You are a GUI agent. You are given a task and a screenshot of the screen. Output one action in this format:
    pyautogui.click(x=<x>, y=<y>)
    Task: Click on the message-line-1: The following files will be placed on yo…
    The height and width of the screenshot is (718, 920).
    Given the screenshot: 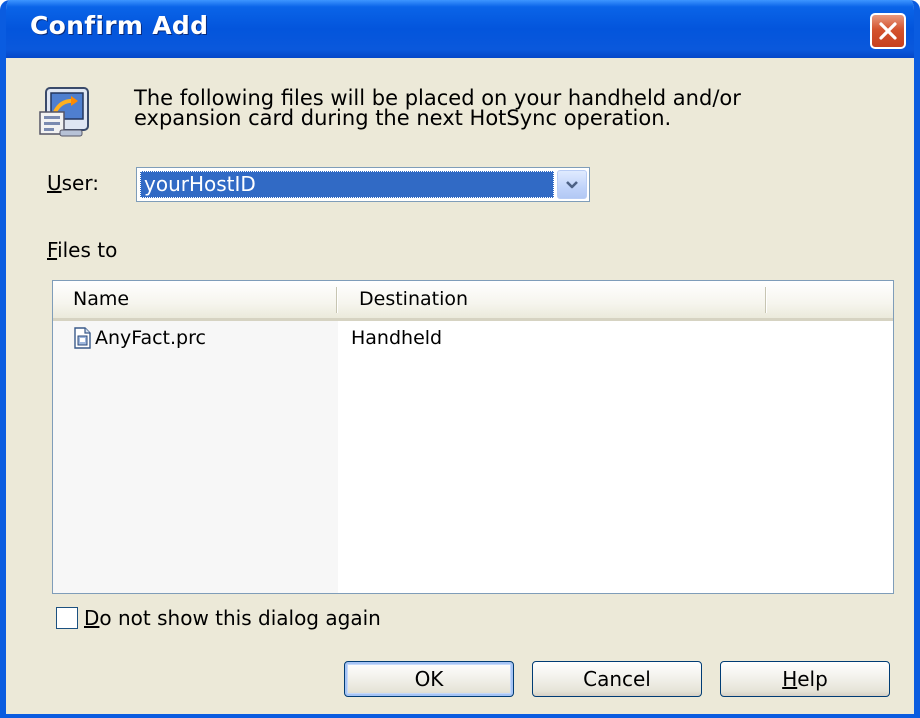 What is the action you would take?
    pyautogui.click(x=437, y=98)
    